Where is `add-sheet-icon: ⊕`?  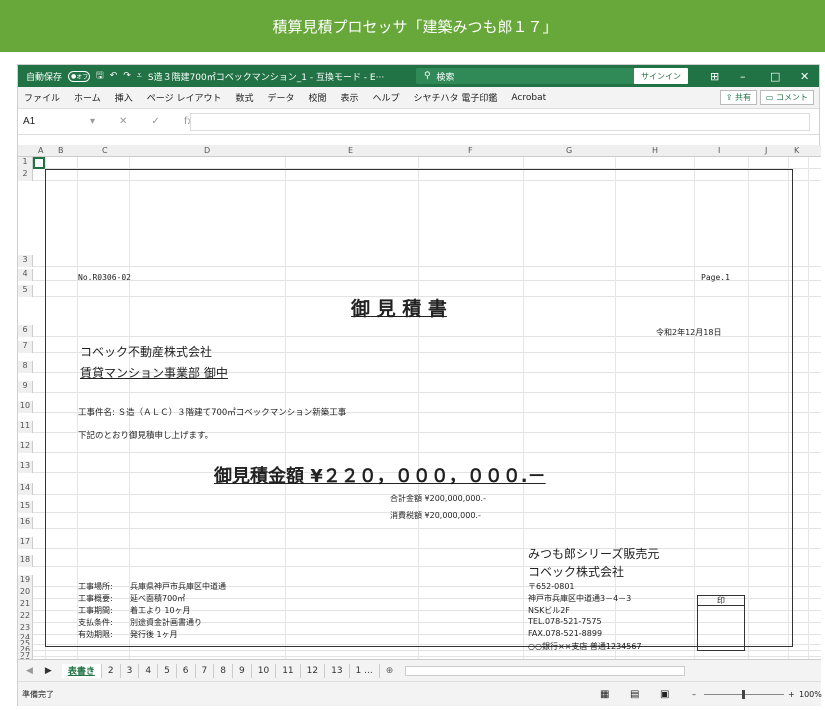 add-sheet-icon: ⊕ is located at coordinates (390, 671).